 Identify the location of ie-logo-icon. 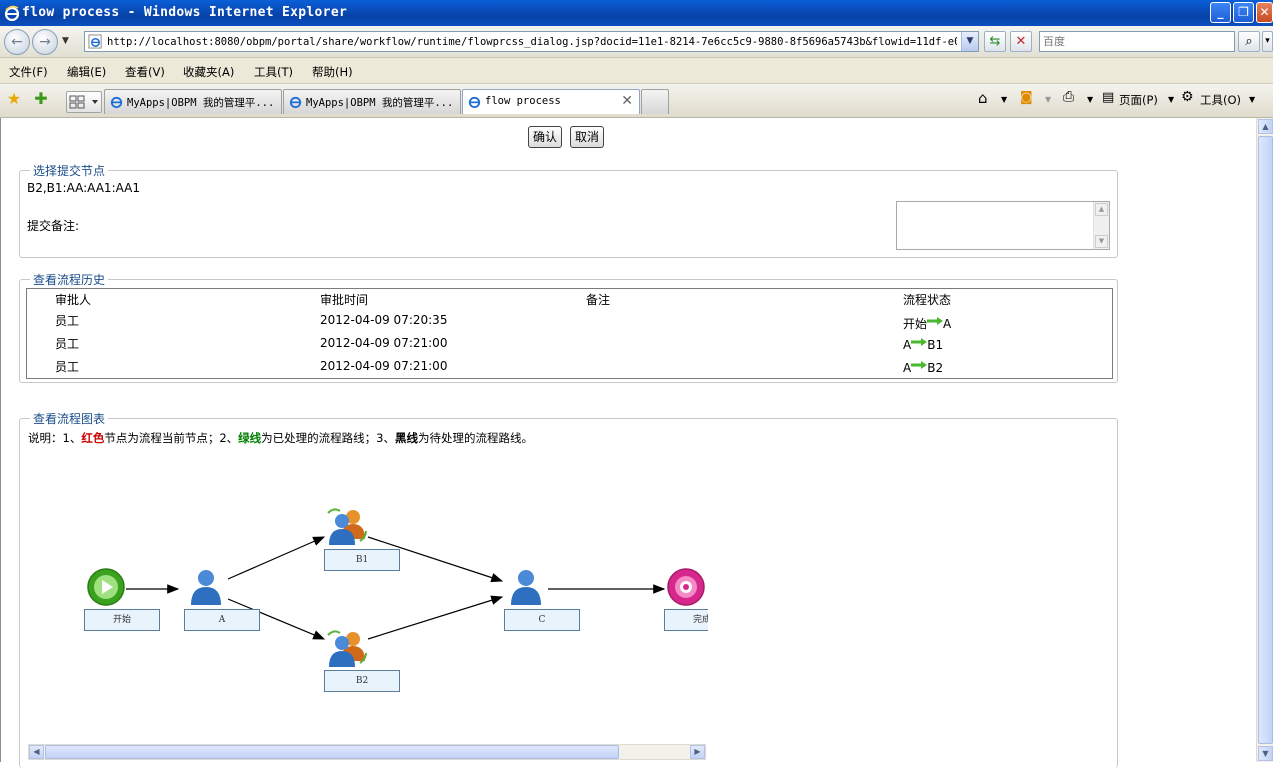
(12, 13).